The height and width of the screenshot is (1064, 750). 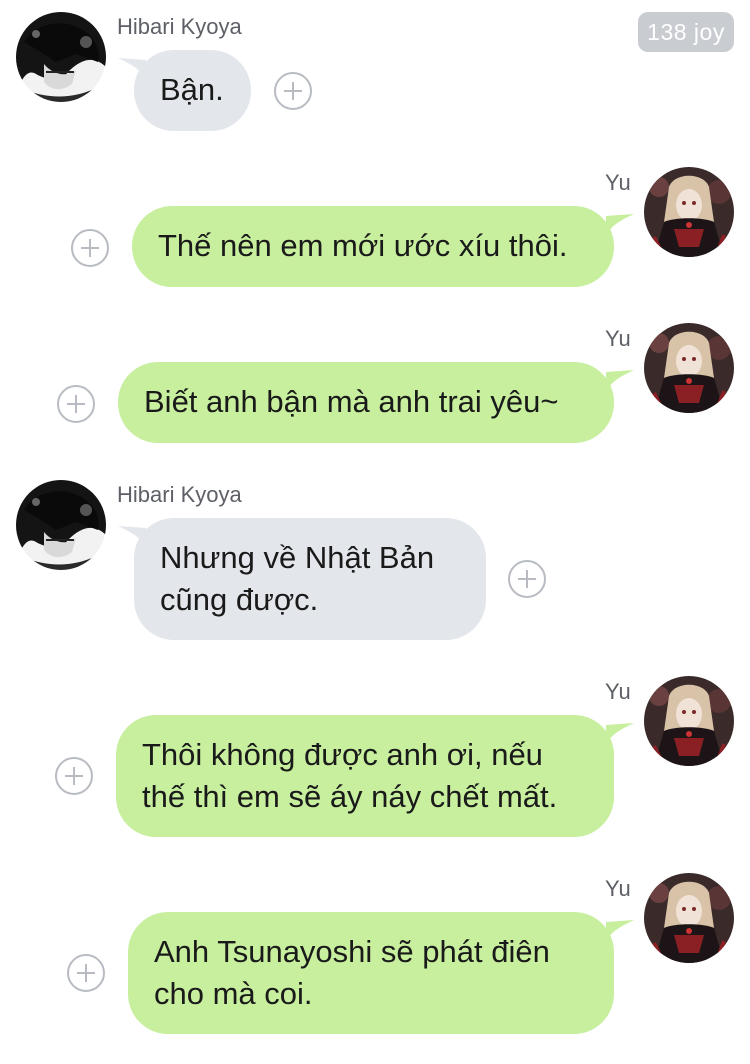 What do you see at coordinates (297, 557) in the screenshot?
I see `message-text: Nhưng về Nhật Bản` at bounding box center [297, 557].